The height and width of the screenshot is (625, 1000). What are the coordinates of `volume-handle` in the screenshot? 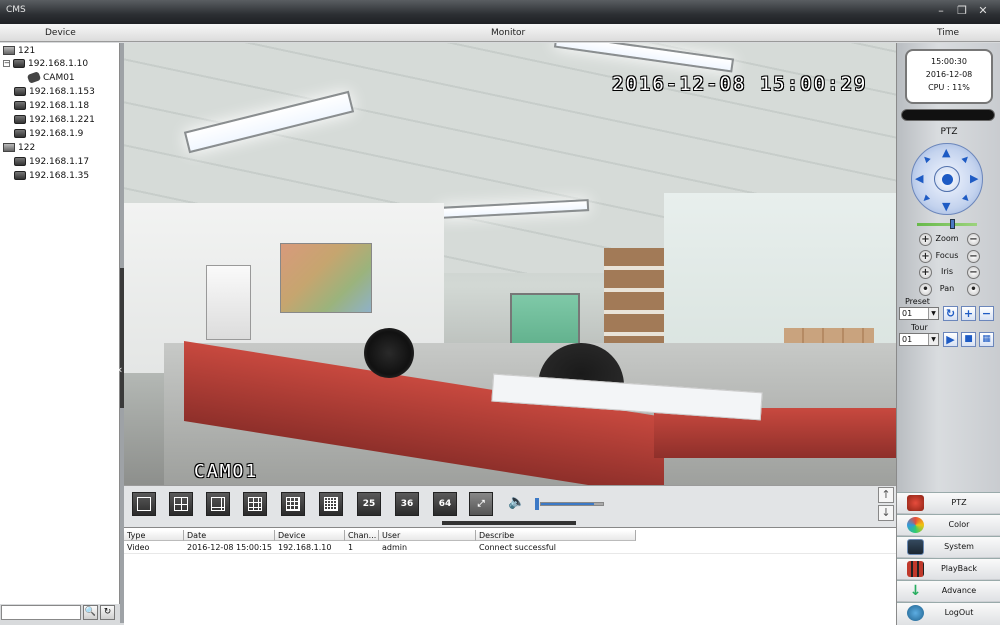 It's located at (537, 504).